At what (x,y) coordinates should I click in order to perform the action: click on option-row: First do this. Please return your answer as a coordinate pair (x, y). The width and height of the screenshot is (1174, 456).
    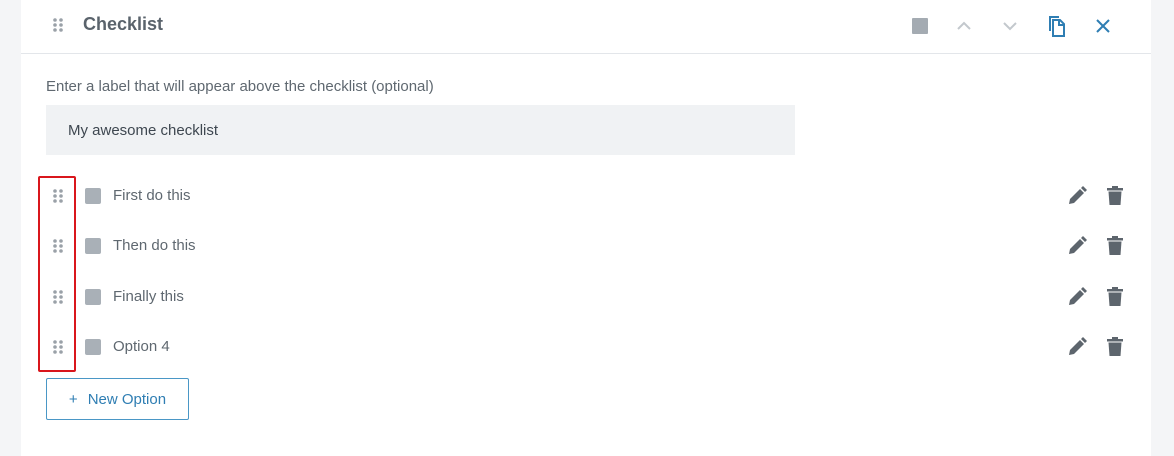
    Looking at the image, I should click on (586, 196).